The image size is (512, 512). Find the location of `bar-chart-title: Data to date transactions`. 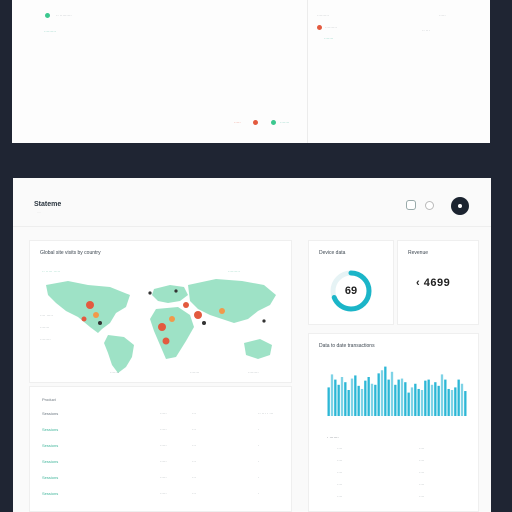

bar-chart-title: Data to date transactions is located at coordinates (347, 346).